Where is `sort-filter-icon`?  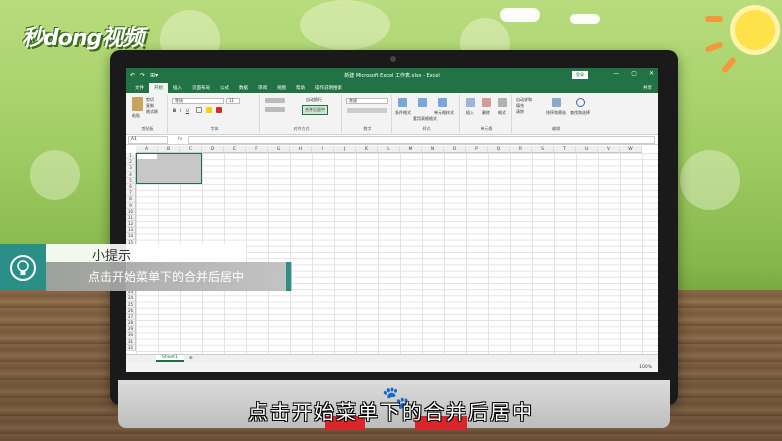 sort-filter-icon is located at coordinates (556, 102).